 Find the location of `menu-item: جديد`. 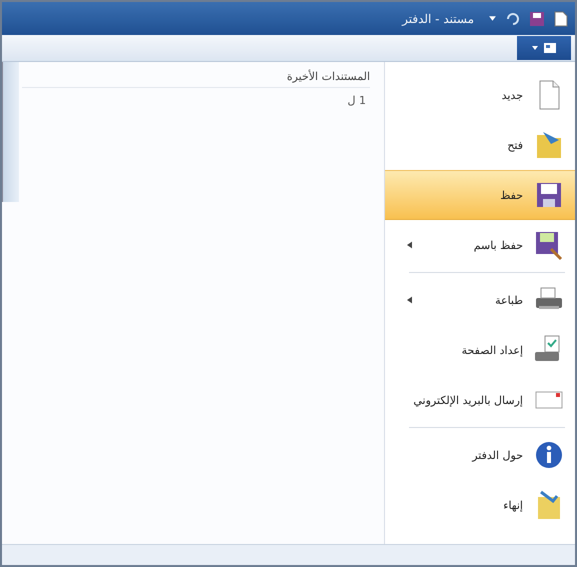

menu-item: جديد is located at coordinates (480, 95).